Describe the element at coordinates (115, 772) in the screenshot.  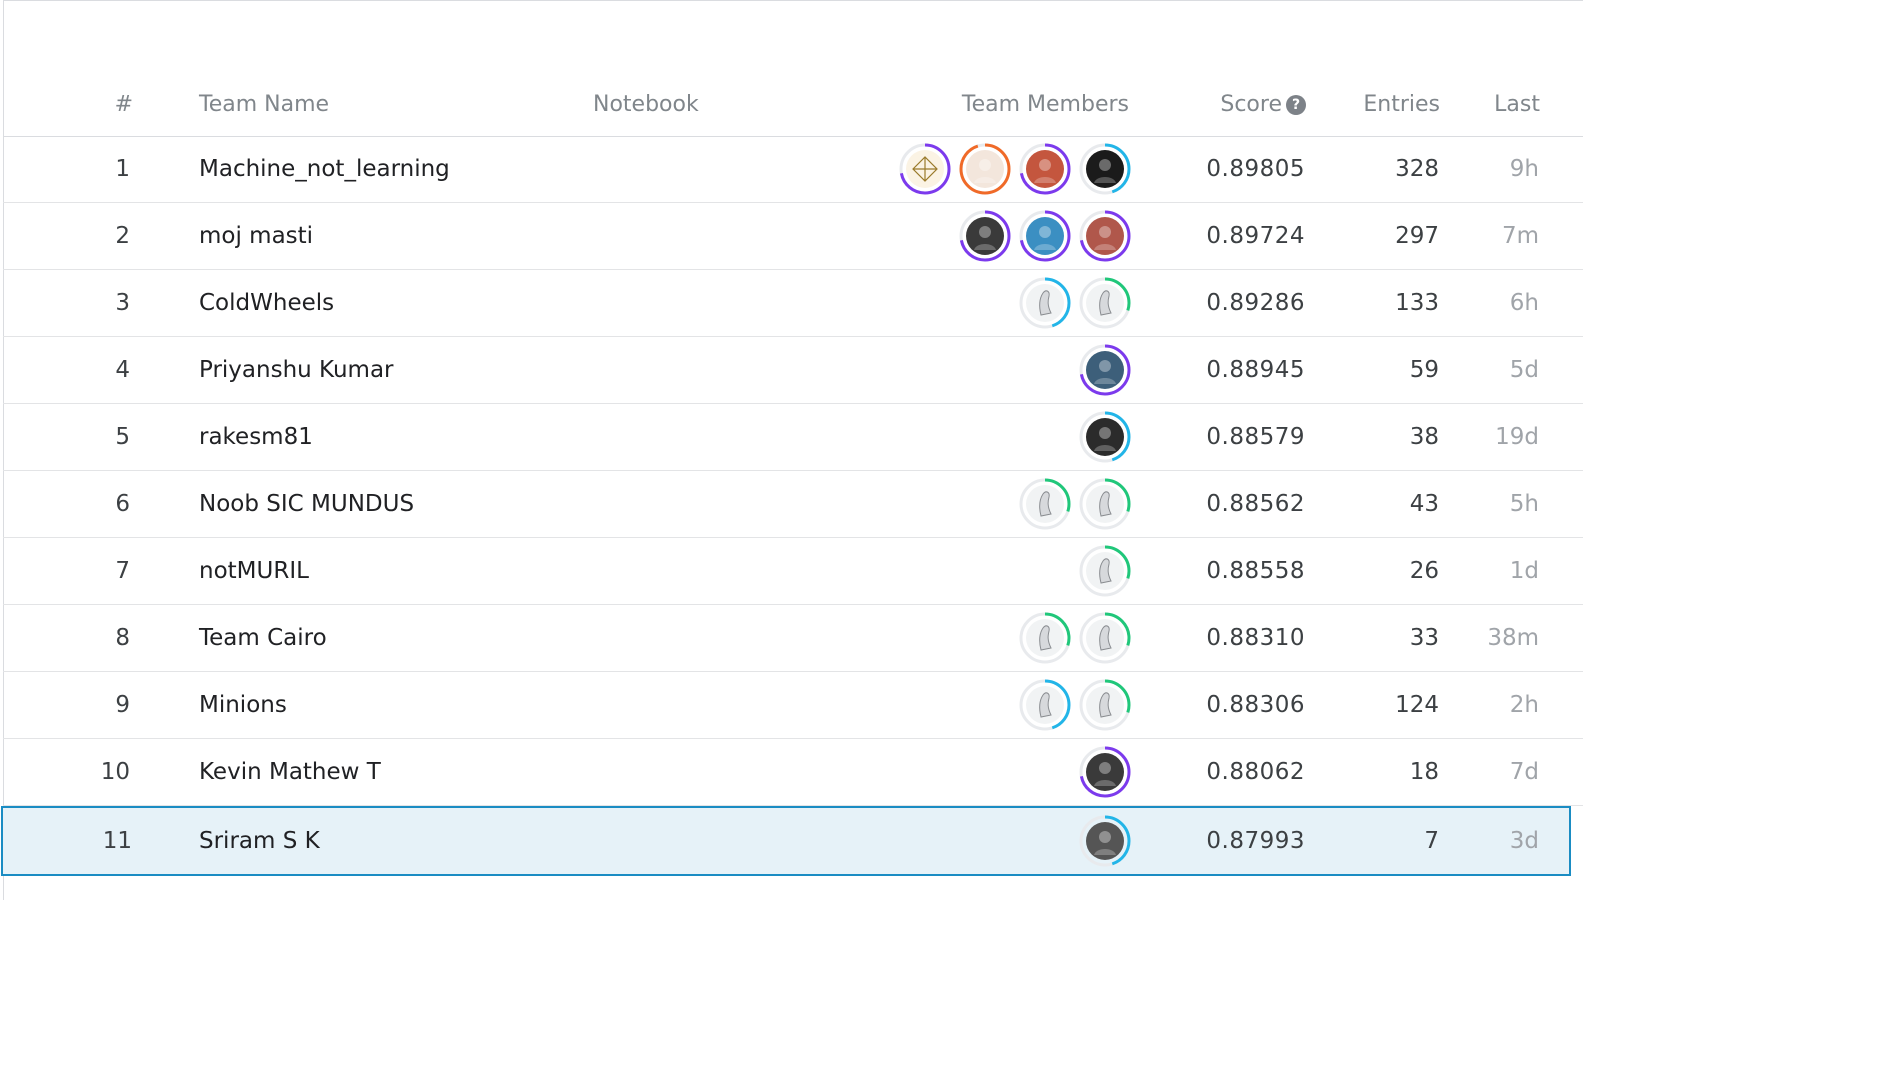
I see `rank-number: 10` at that location.